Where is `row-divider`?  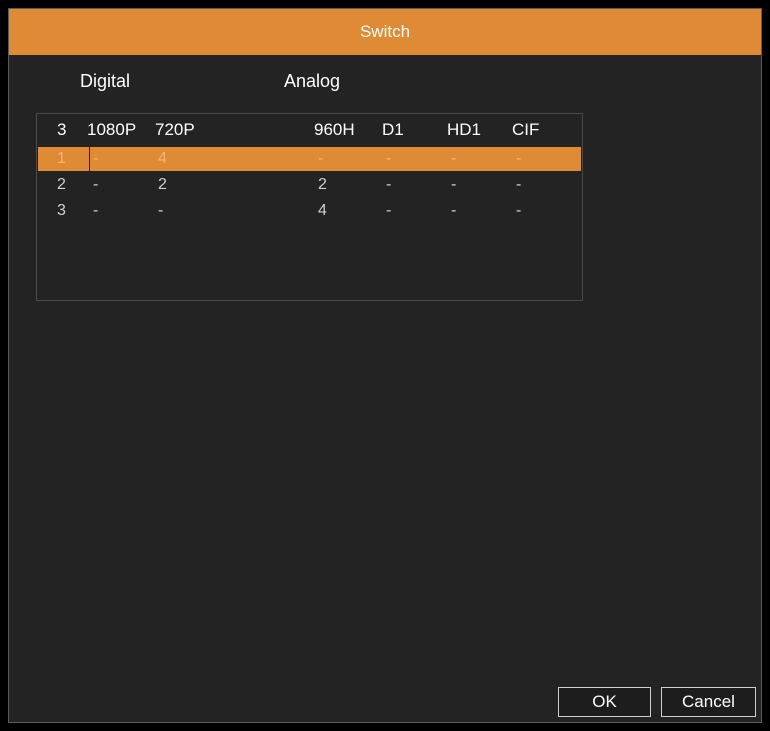
row-divider is located at coordinates (89, 159).